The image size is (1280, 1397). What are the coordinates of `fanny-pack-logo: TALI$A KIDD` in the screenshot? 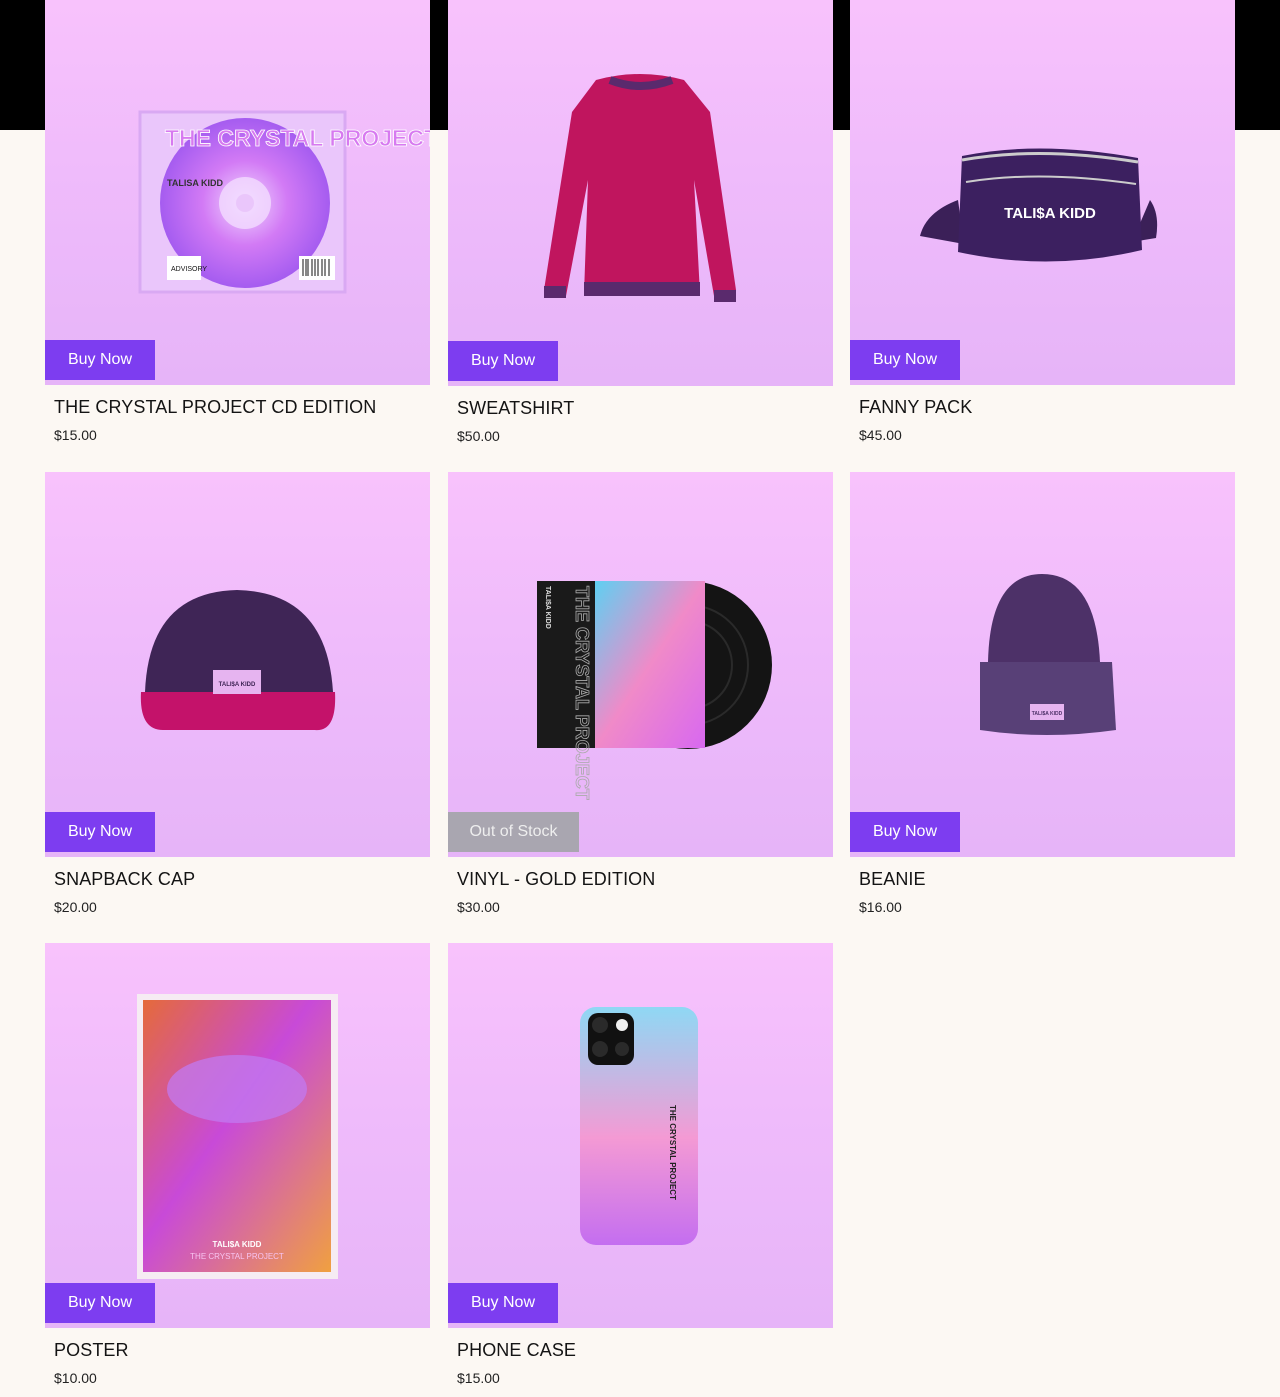 It's located at (1050, 213).